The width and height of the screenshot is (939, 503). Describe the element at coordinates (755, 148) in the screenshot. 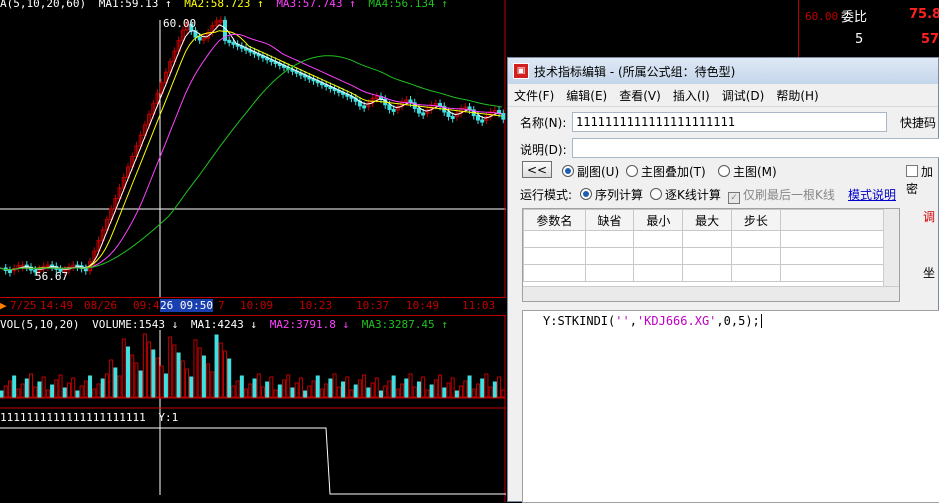

I see `desc-input` at that location.